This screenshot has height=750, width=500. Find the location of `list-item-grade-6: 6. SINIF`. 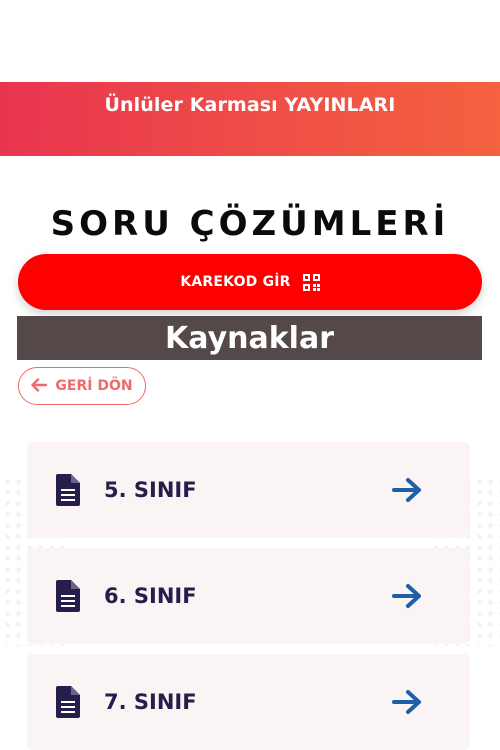

list-item-grade-6: 6. SINIF is located at coordinates (248, 596).